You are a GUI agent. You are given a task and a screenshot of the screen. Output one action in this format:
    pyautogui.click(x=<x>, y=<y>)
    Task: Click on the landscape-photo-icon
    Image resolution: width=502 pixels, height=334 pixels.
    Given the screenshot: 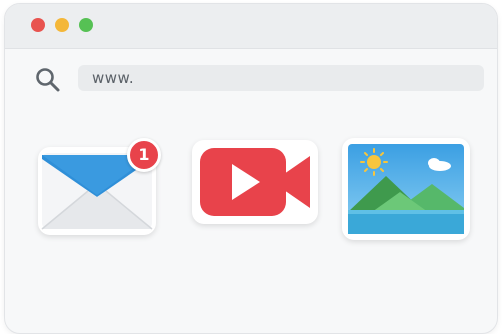 What is the action you would take?
    pyautogui.click(x=406, y=189)
    